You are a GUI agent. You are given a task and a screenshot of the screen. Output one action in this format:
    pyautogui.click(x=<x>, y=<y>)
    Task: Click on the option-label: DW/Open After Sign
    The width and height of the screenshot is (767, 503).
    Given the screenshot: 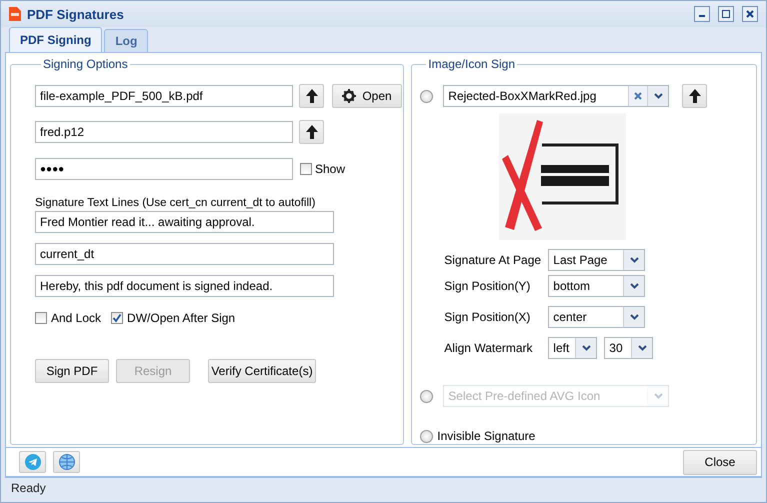 What is the action you would take?
    pyautogui.click(x=181, y=318)
    